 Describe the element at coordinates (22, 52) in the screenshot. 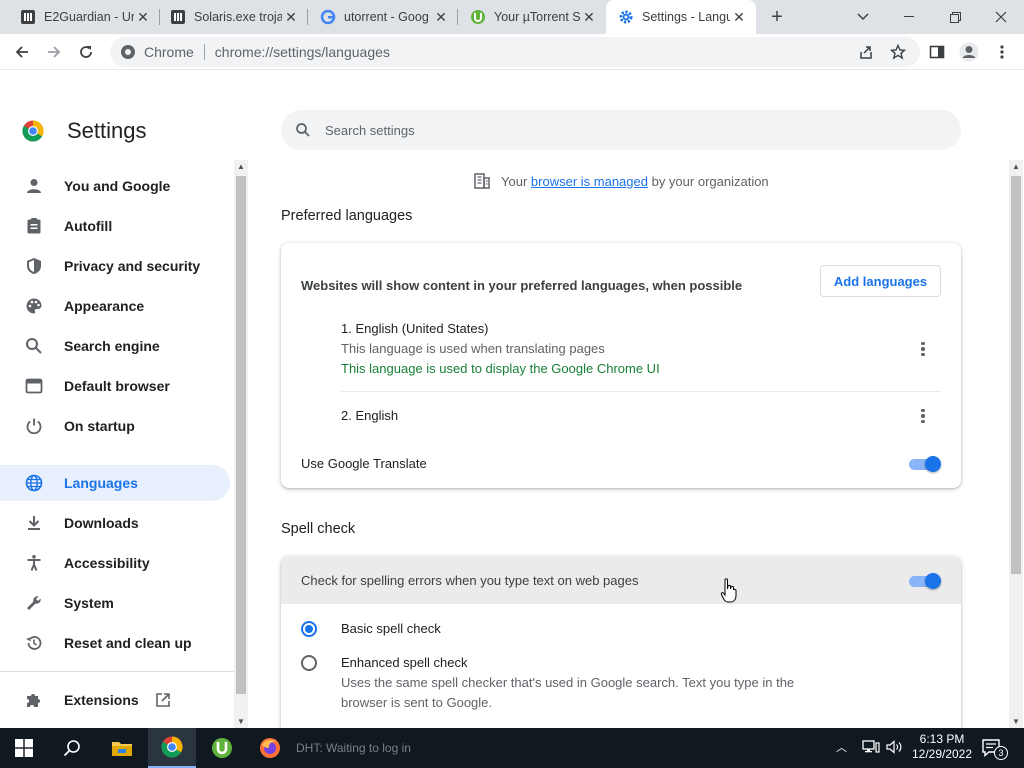

I see `back-button` at that location.